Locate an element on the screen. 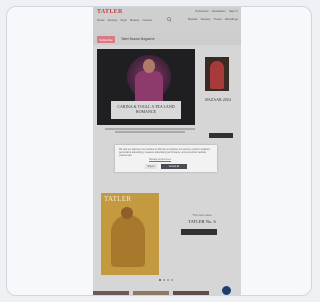  hero-caption-box: CARINA & TOGLI: A TEA LAND ROMANCE is located at coordinates (146, 110).